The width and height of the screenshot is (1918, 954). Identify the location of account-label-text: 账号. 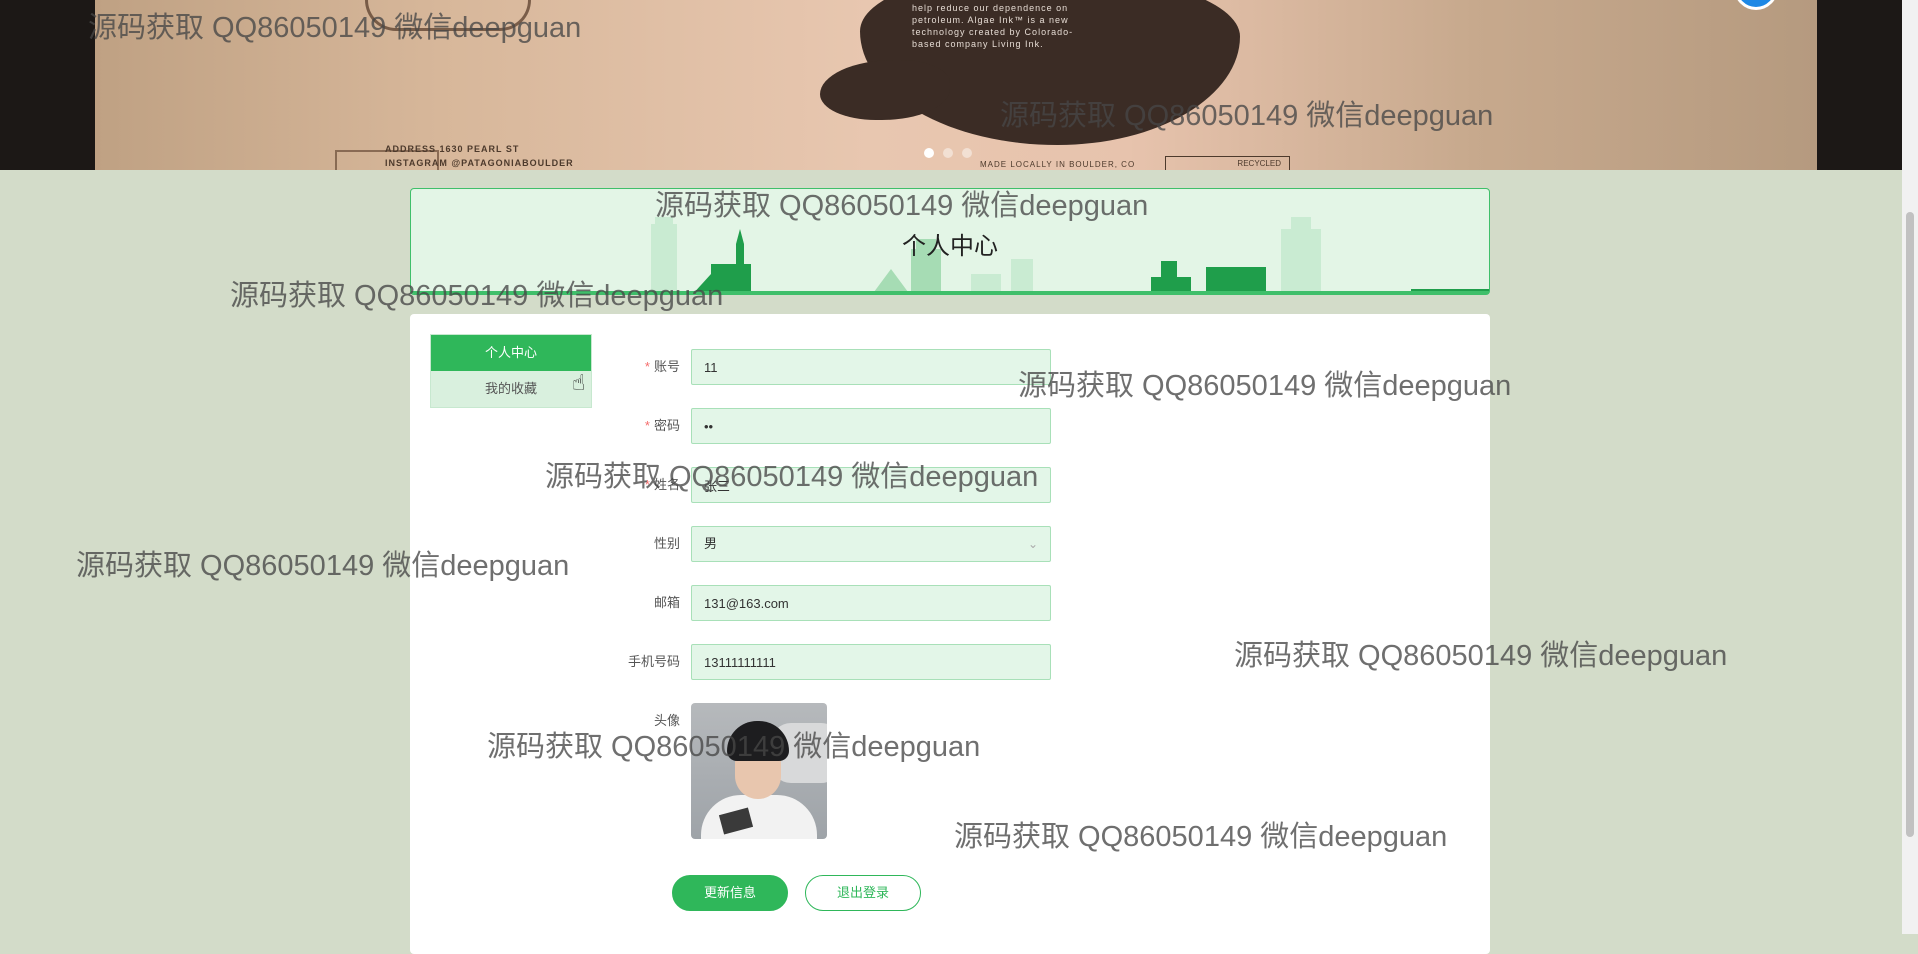
(666, 366).